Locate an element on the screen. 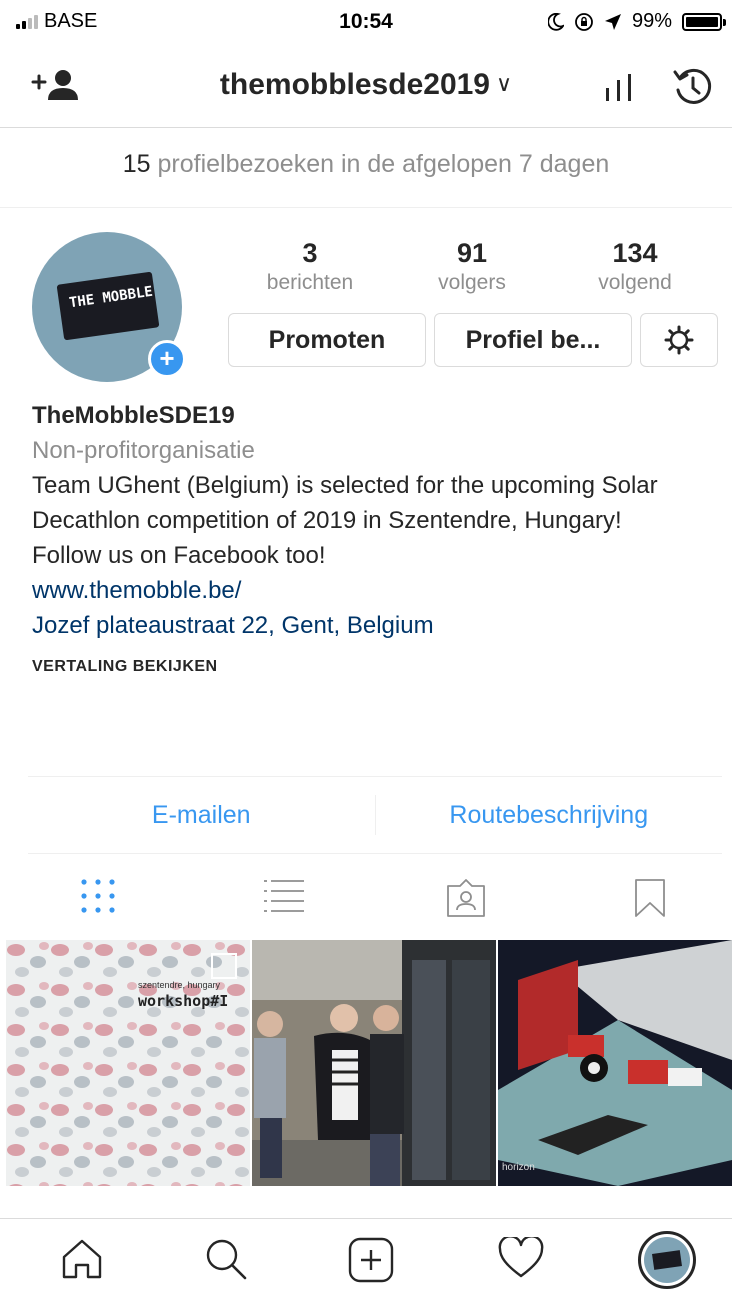 The width and height of the screenshot is (732, 1303). stat-posts: 3 berichten is located at coordinates (310, 266).